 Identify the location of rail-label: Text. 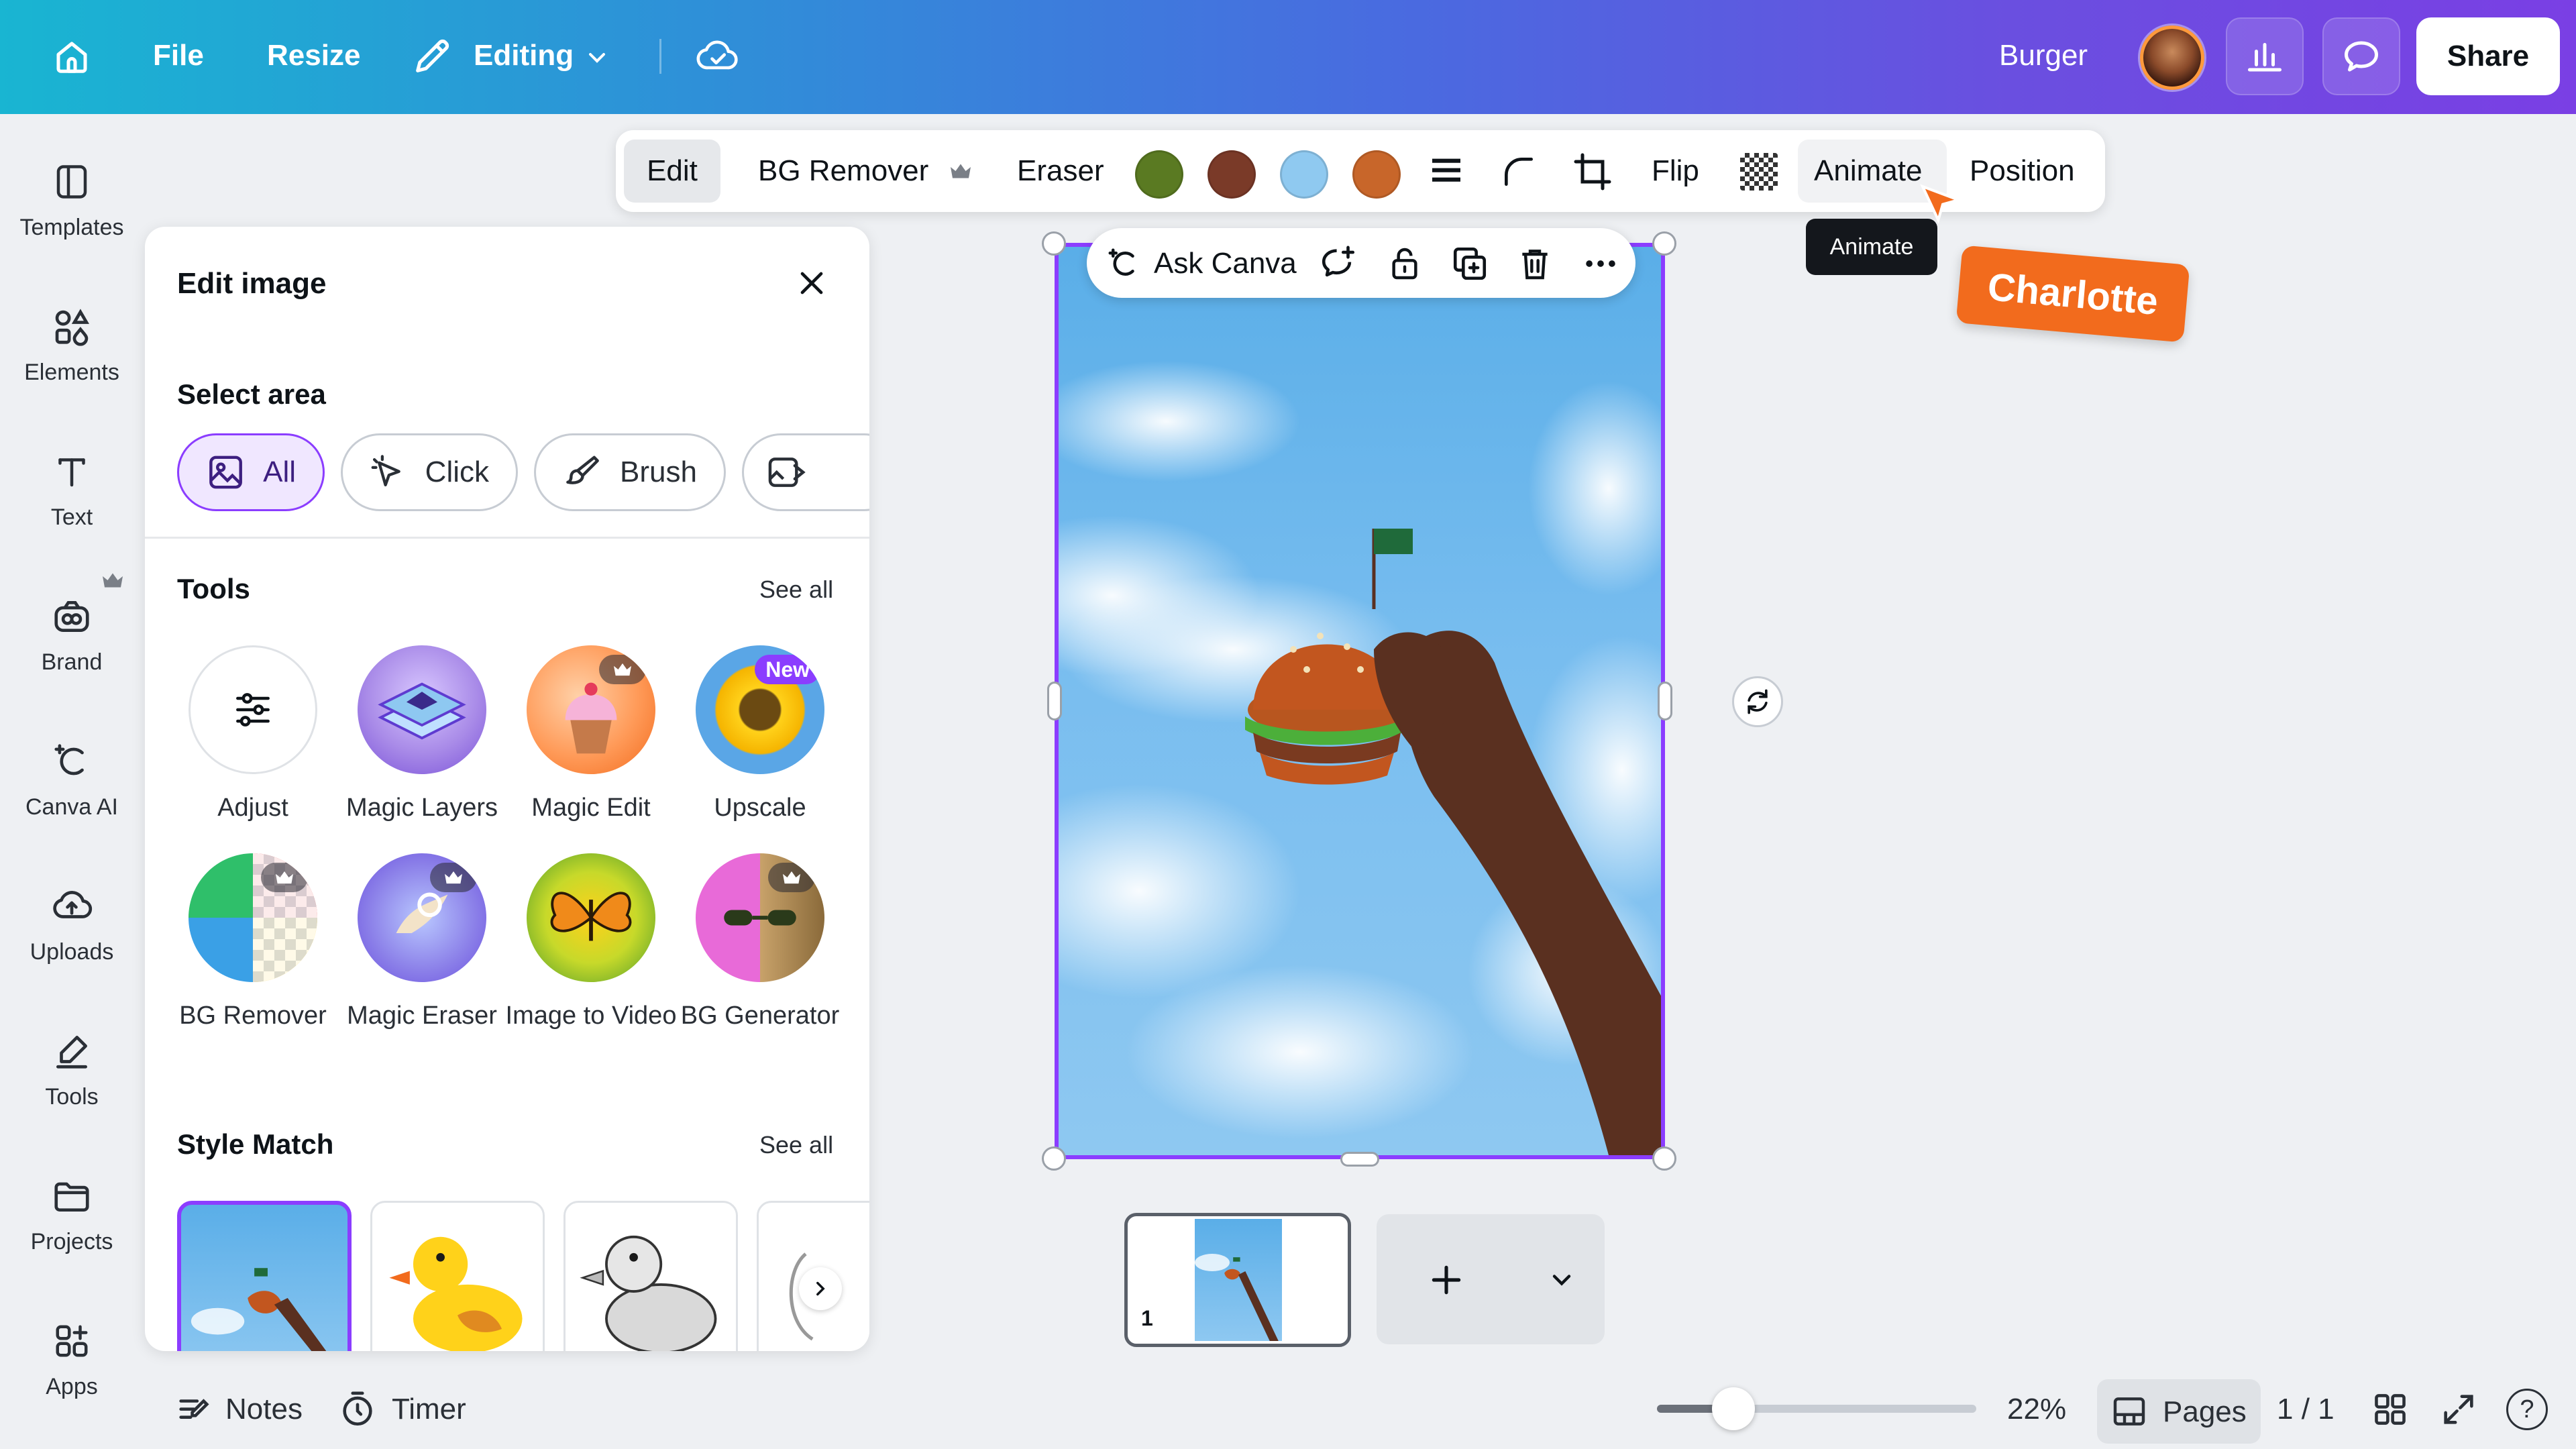
(71, 517).